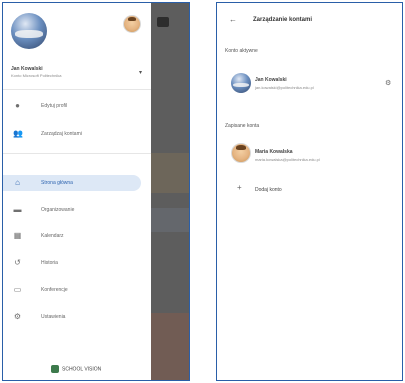 The width and height of the screenshot is (405, 383). I want to click on saved-account-name: Maria Kowalska, so click(274, 152).